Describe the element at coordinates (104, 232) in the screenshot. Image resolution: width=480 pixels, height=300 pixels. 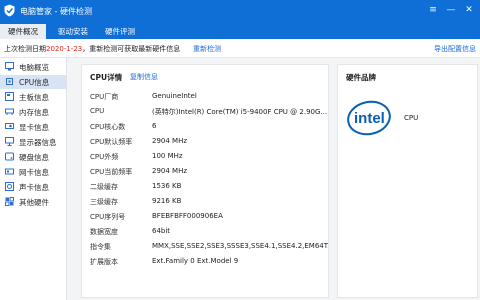
I see `info-key: 数据宽度` at that location.